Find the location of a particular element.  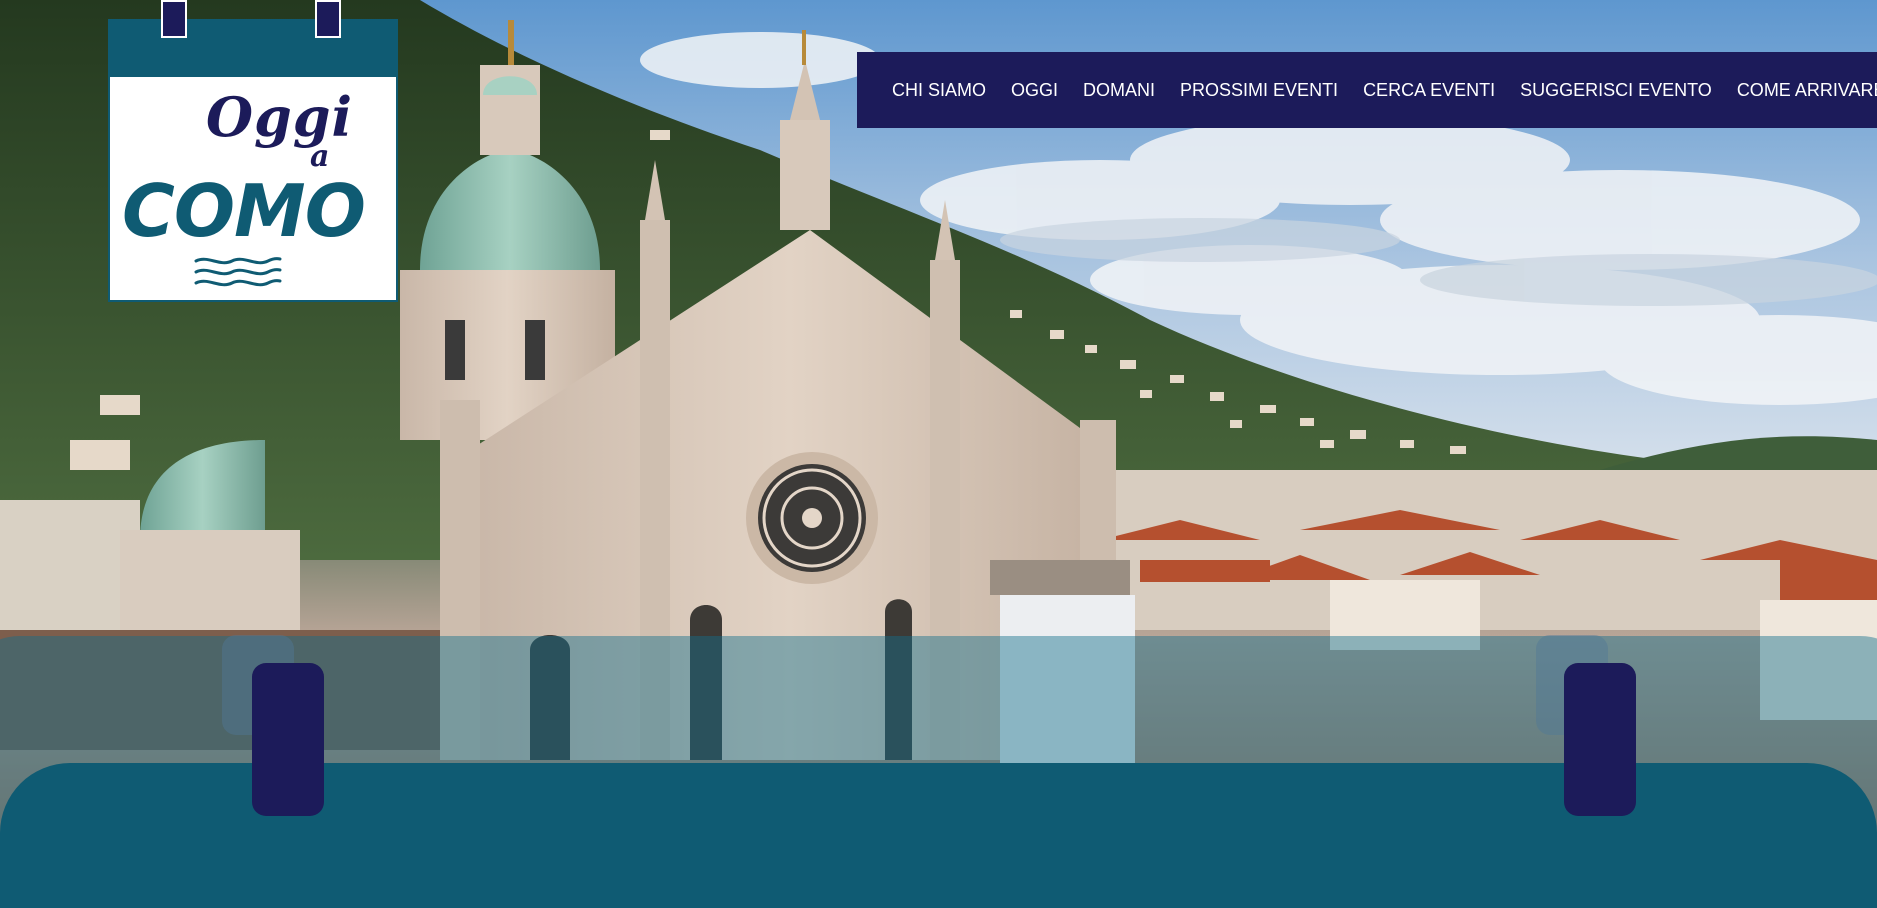

site-logo: Oggi a COMO is located at coordinates (253, 151).